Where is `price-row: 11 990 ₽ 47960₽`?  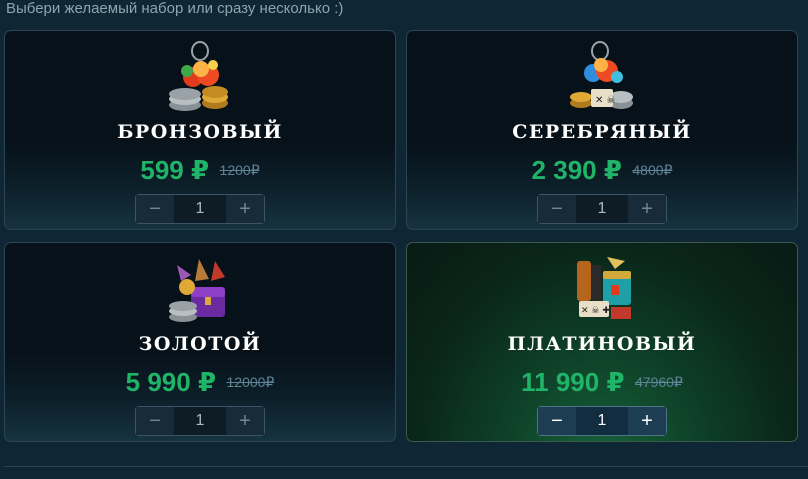
price-row: 11 990 ₽ 47960₽ is located at coordinates (602, 382).